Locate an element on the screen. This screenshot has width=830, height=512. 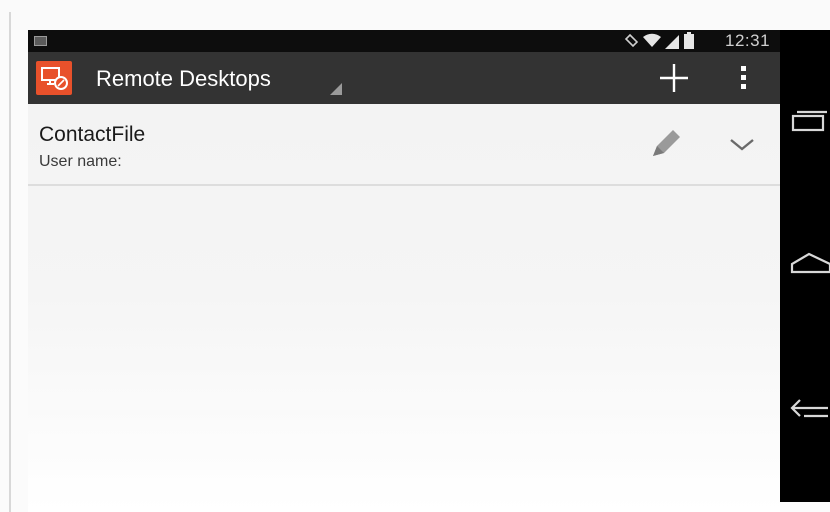
navigation-bar is located at coordinates (805, 266).